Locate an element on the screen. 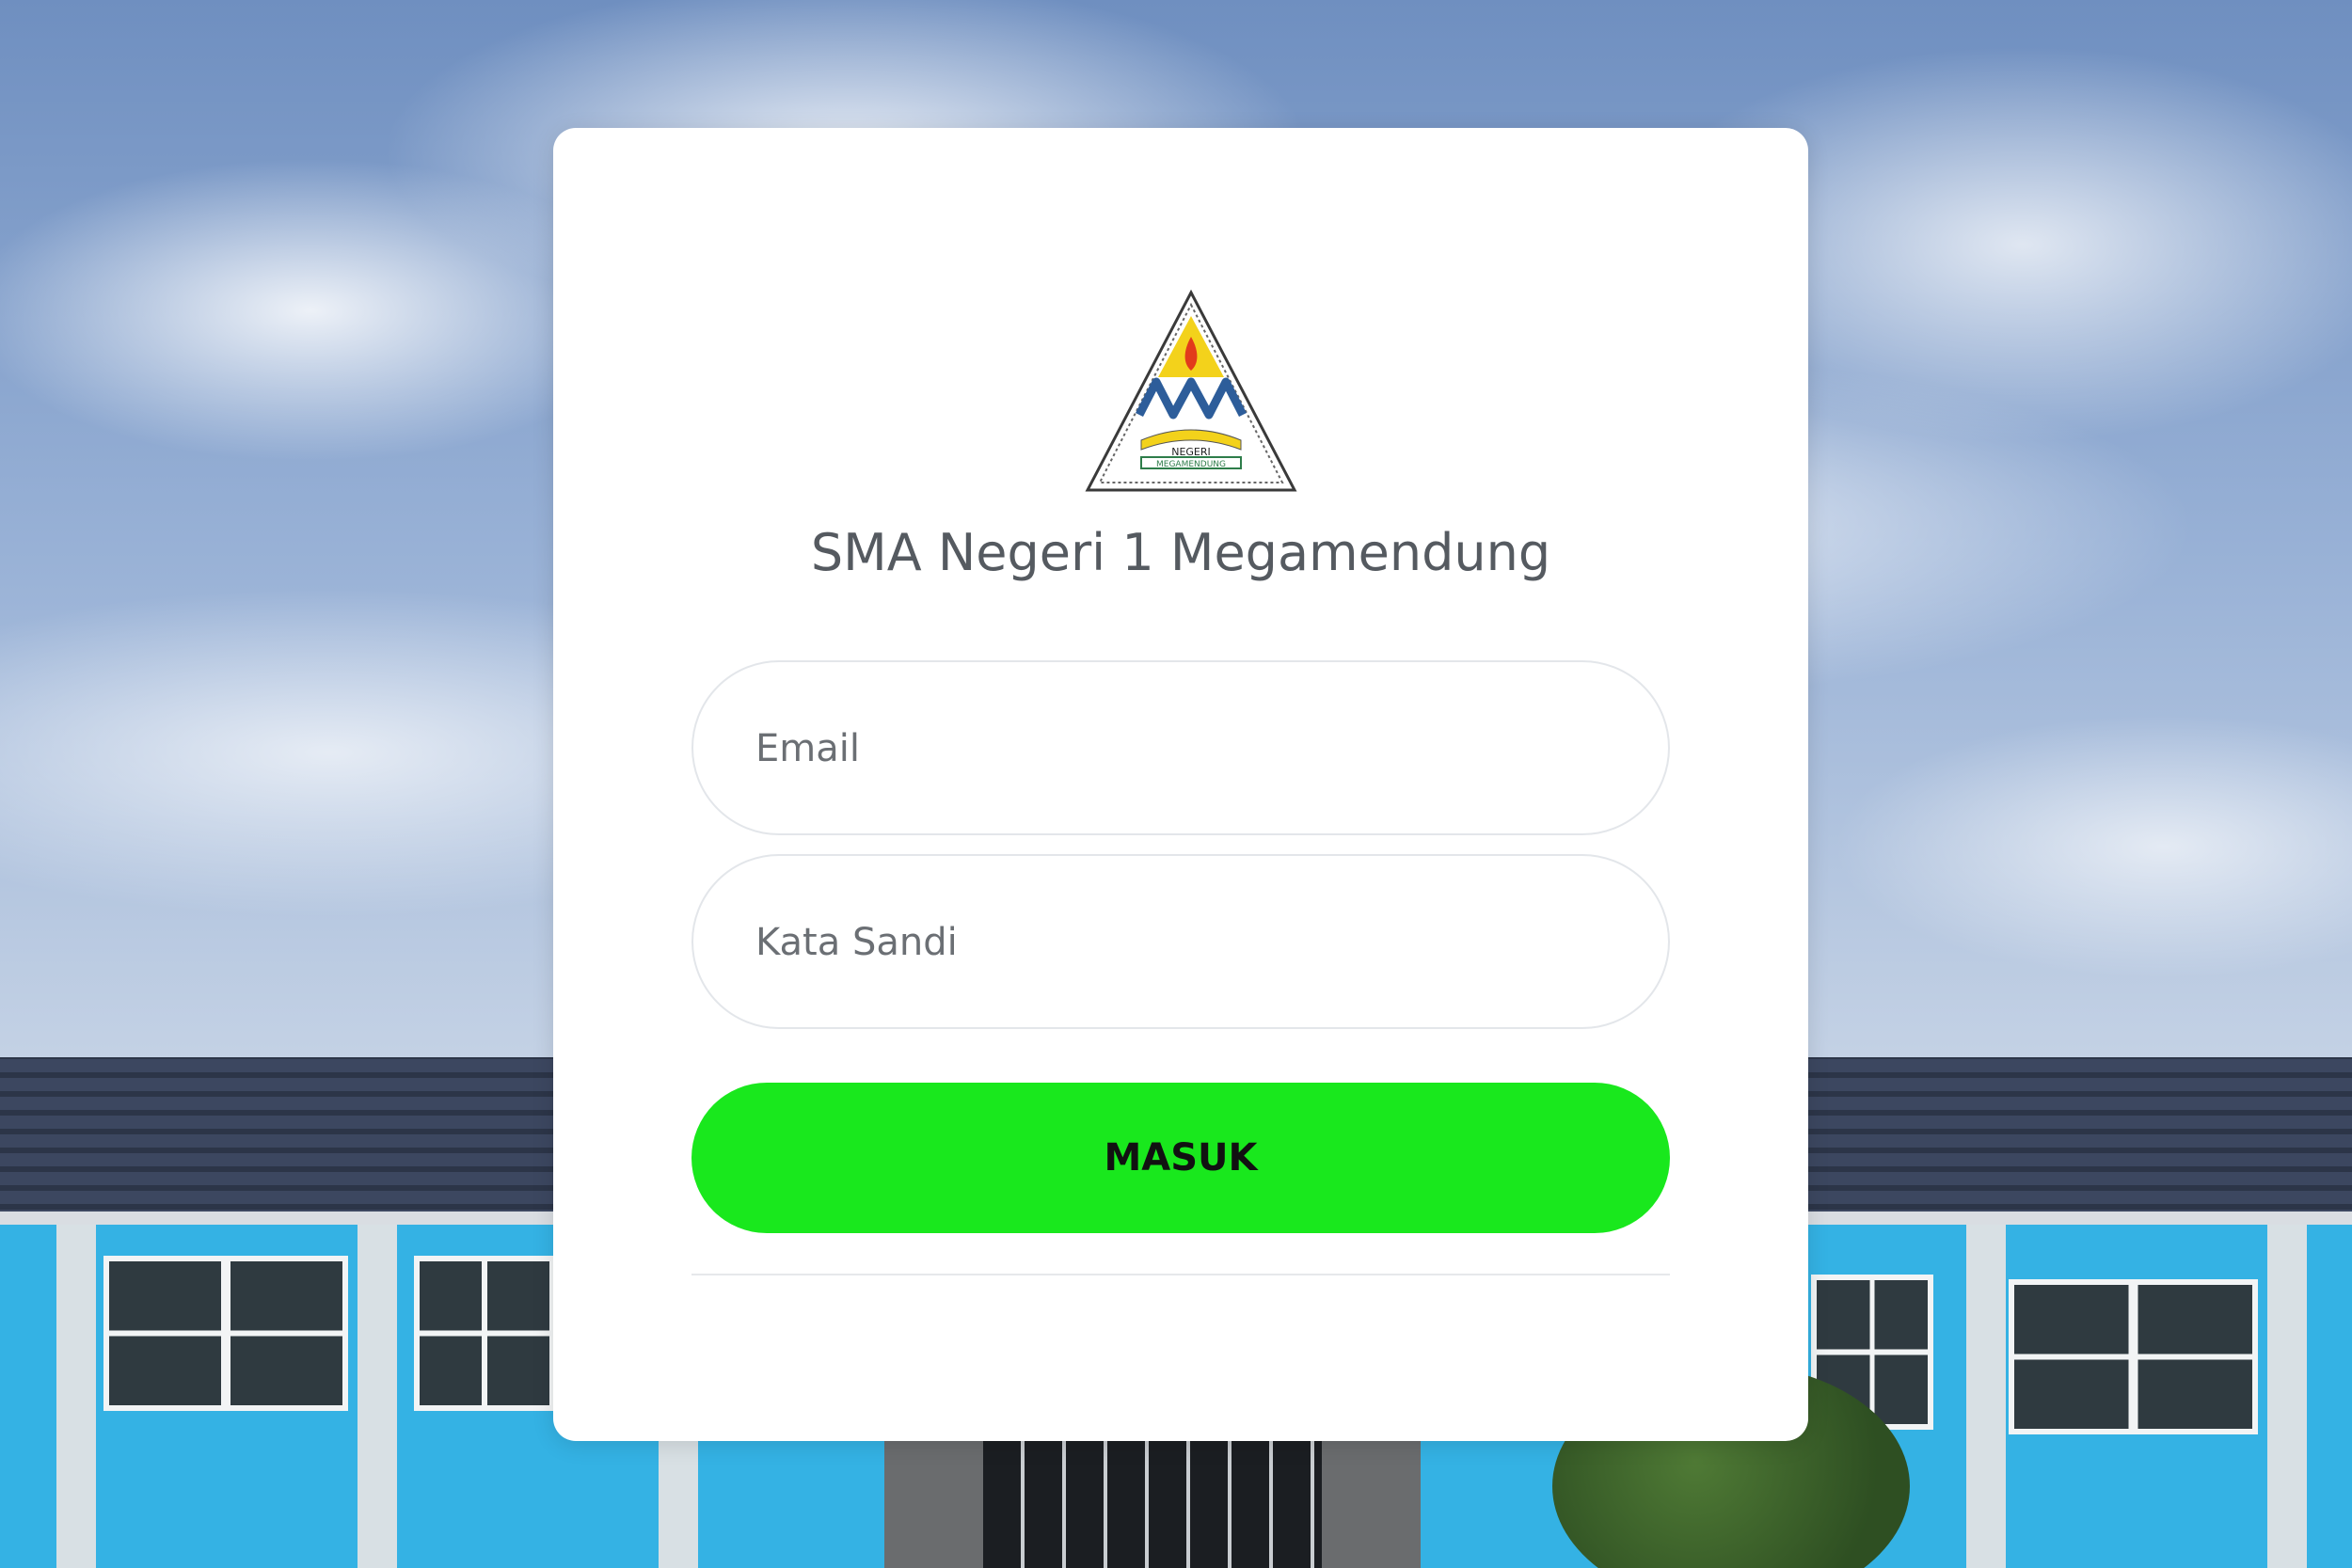  email-input is located at coordinates (1179, 748).